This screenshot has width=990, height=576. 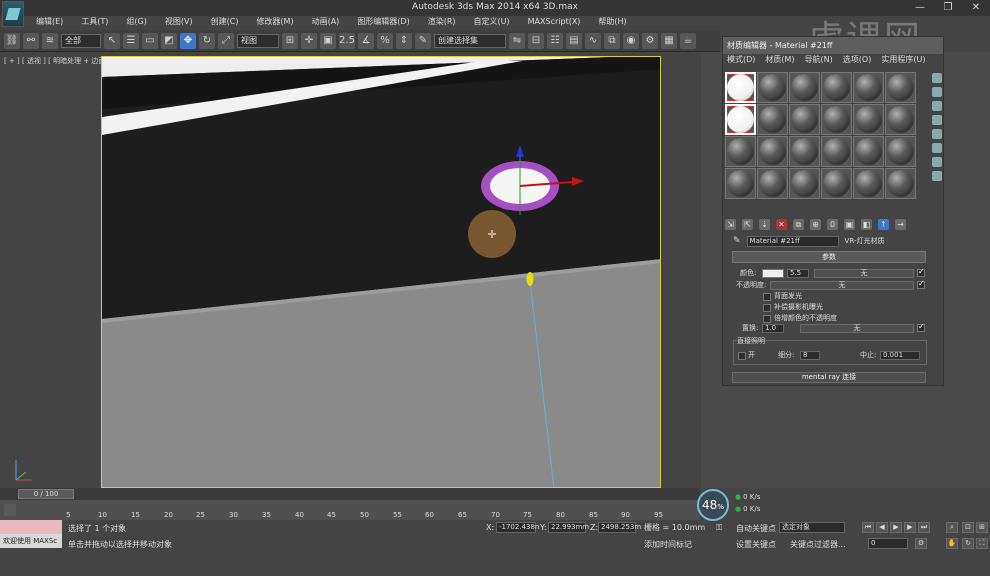 What do you see at coordinates (781, 224) in the screenshot?
I see `reset-map-icon: ✕` at bounding box center [781, 224].